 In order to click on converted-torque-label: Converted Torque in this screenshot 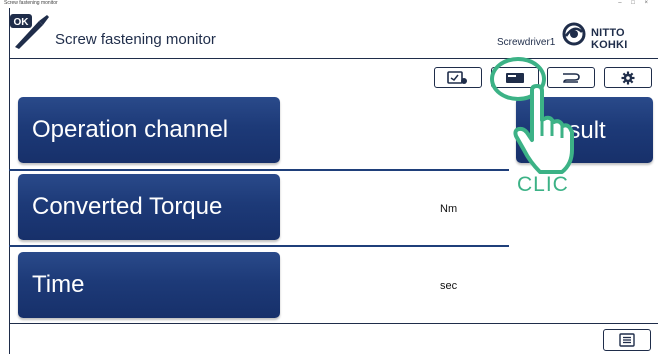, I will do `click(127, 206)`.